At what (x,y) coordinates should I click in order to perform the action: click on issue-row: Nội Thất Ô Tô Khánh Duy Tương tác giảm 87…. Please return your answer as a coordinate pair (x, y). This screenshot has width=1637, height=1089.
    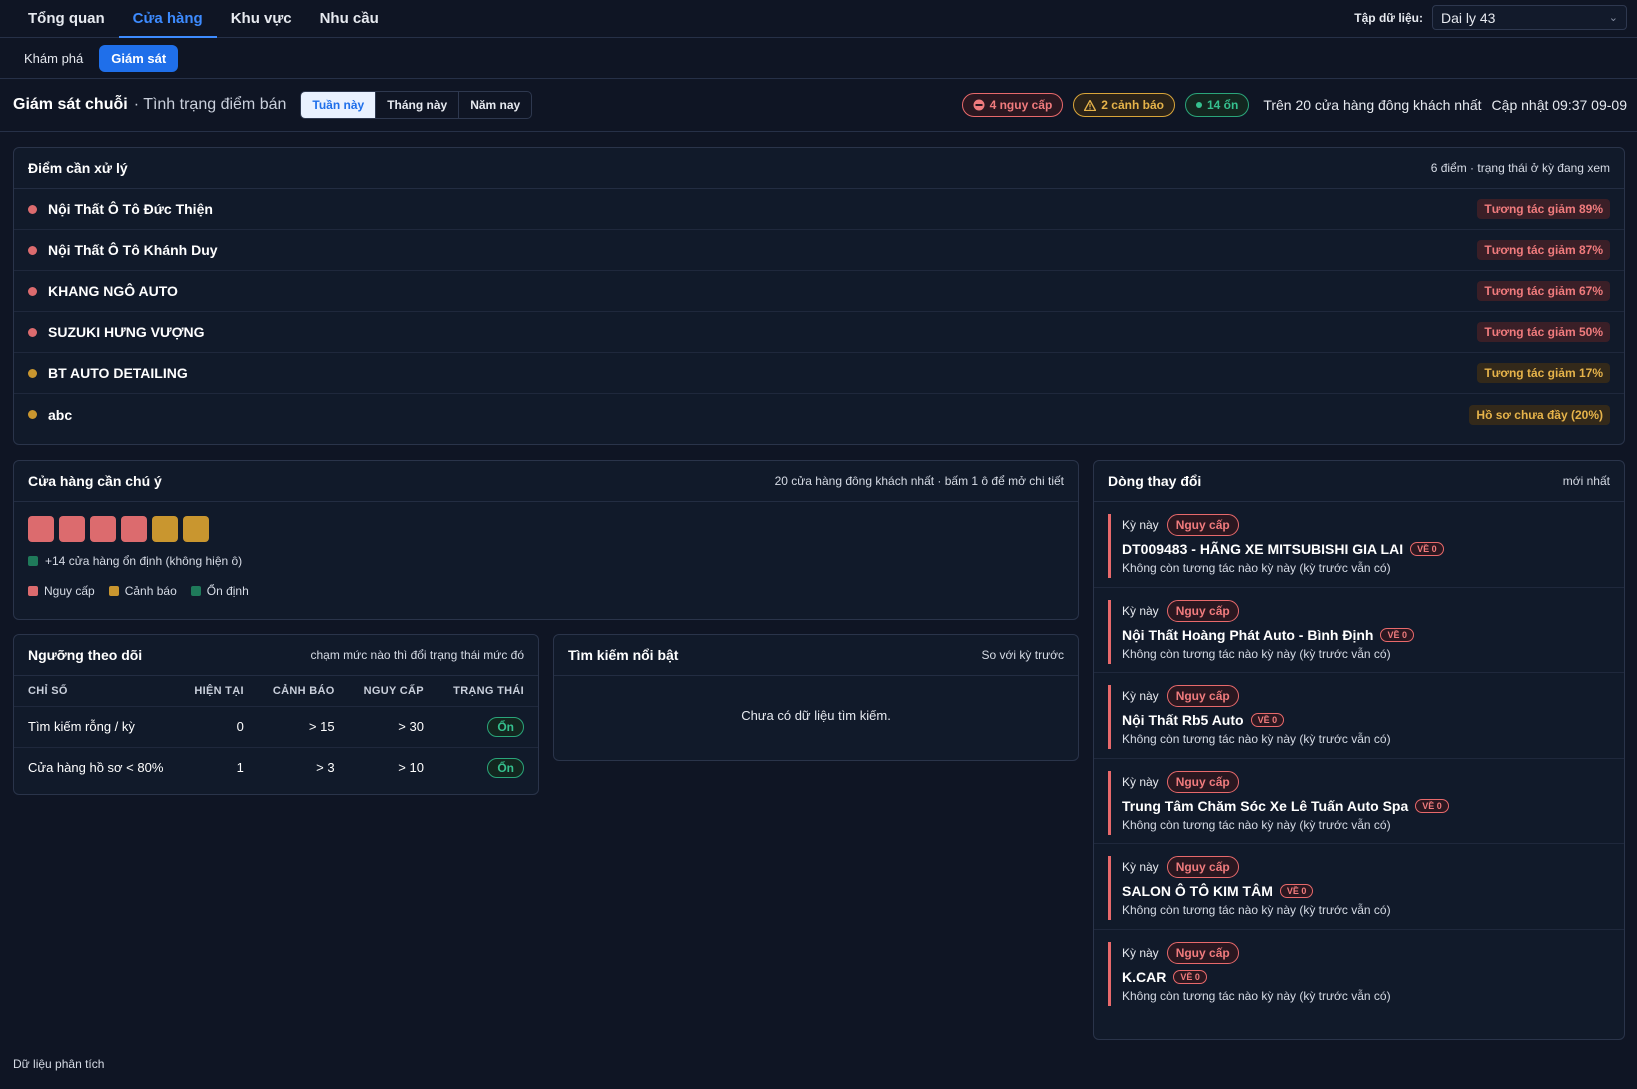
    Looking at the image, I should click on (819, 250).